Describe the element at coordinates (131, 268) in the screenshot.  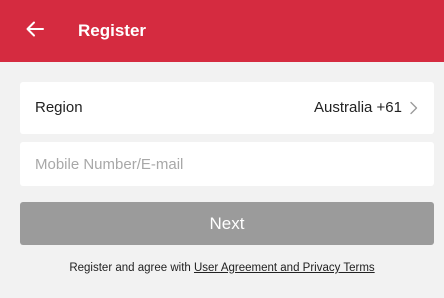
I see `agreement-prefix: Register and agree with` at that location.